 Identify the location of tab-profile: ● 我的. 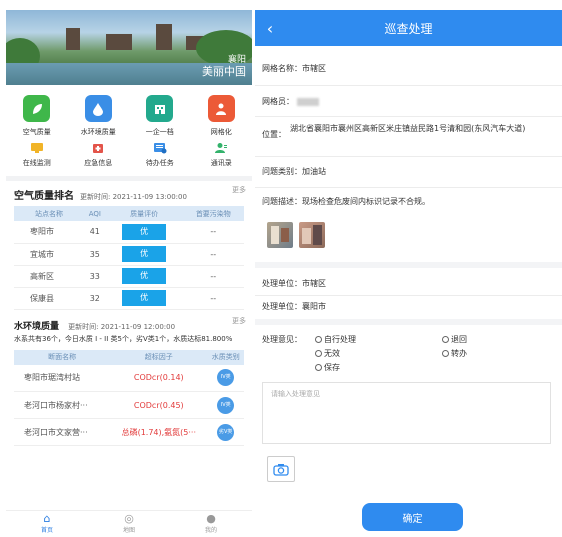
(211, 523).